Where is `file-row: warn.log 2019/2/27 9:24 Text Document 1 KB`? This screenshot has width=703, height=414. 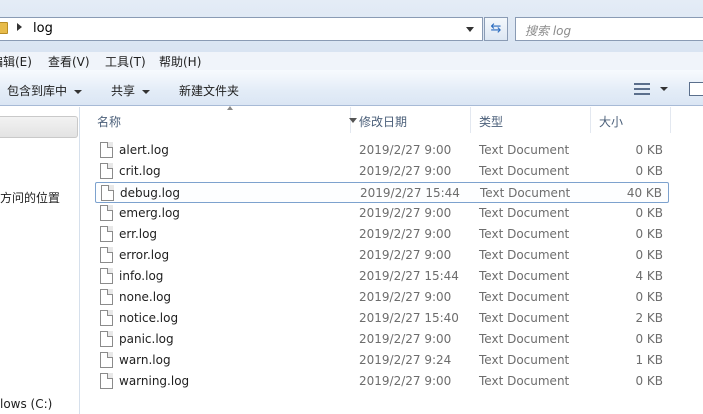 file-row: warn.log 2019/2/27 9:24 Text Document 1 KB is located at coordinates (382, 360).